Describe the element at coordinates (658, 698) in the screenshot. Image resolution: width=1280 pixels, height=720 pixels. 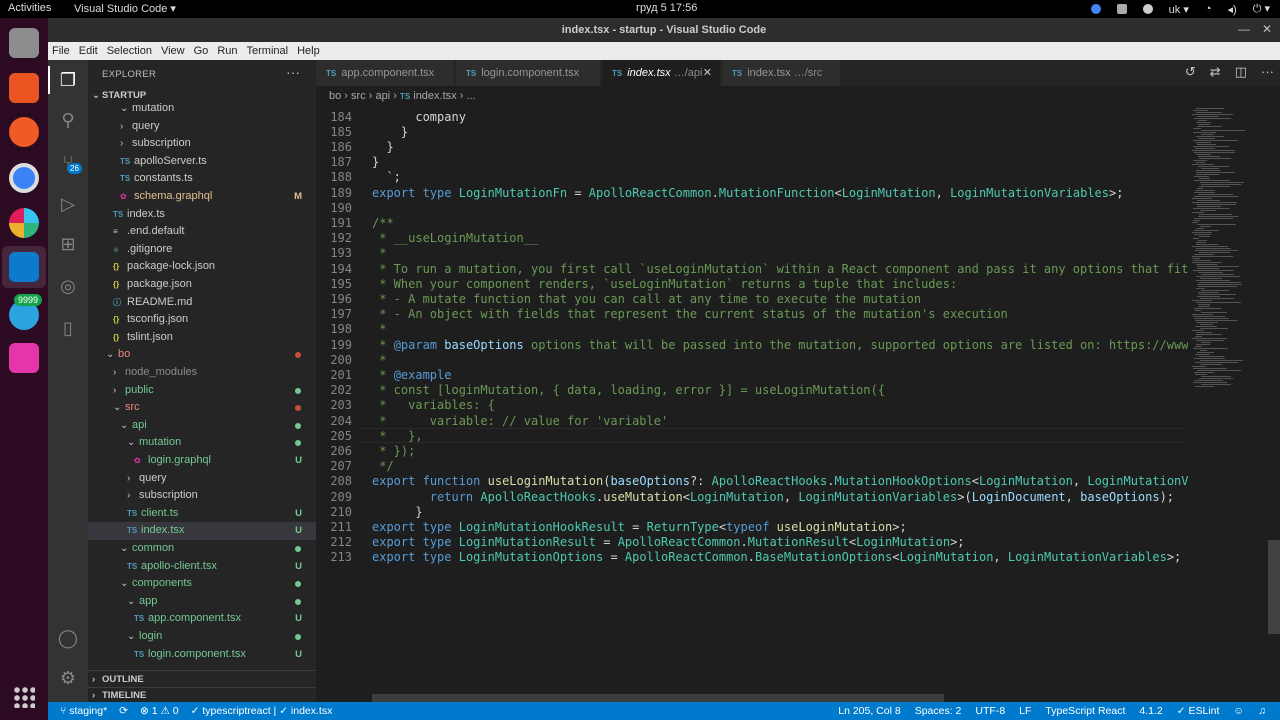
I see `horizontal-scrollbar` at that location.